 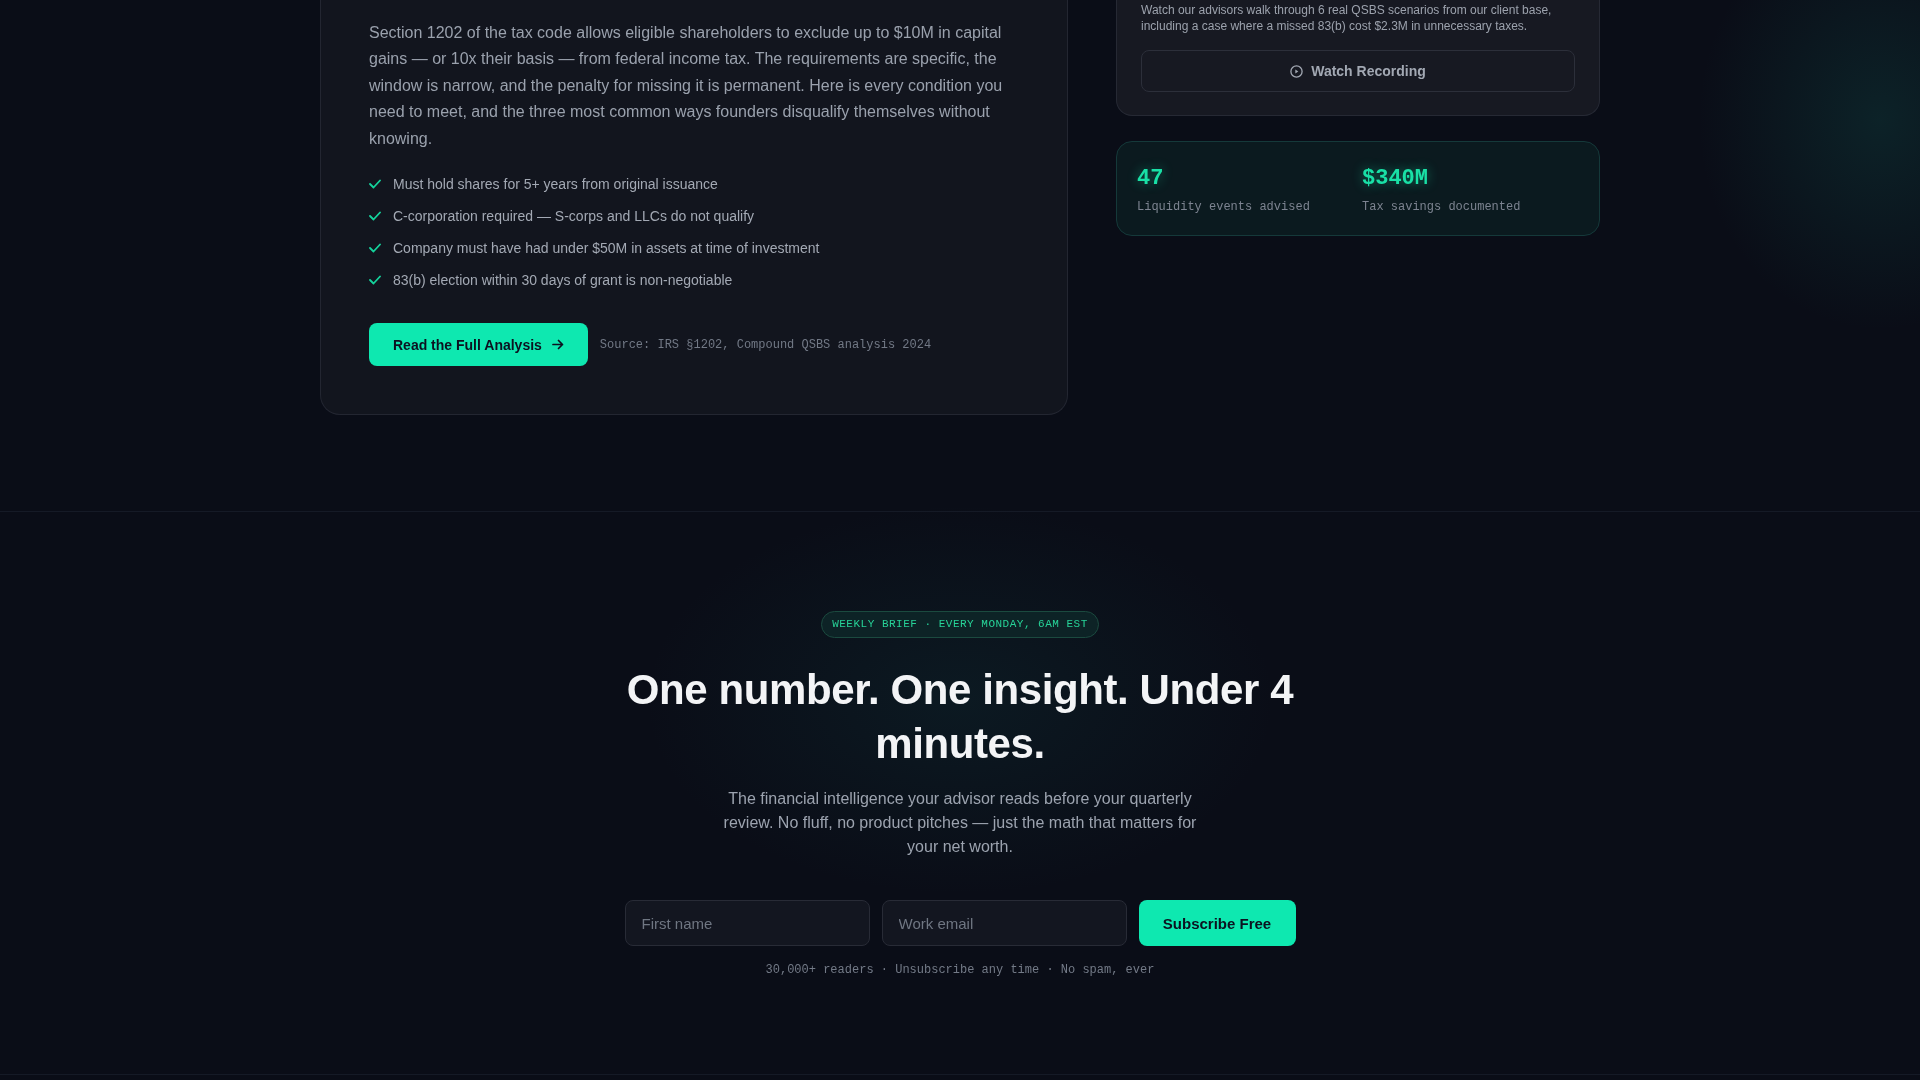 I want to click on requirement-text: Company must have had under $50M in assets at time of investment, so click(x=606, y=249).